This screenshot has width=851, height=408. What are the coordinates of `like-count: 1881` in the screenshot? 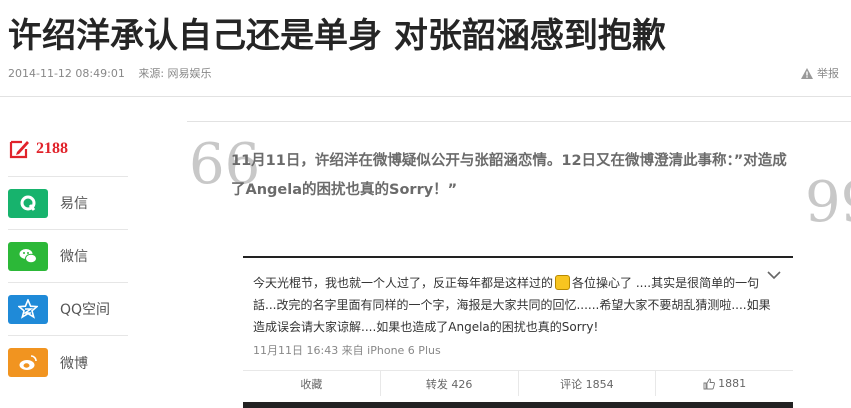 It's located at (732, 383).